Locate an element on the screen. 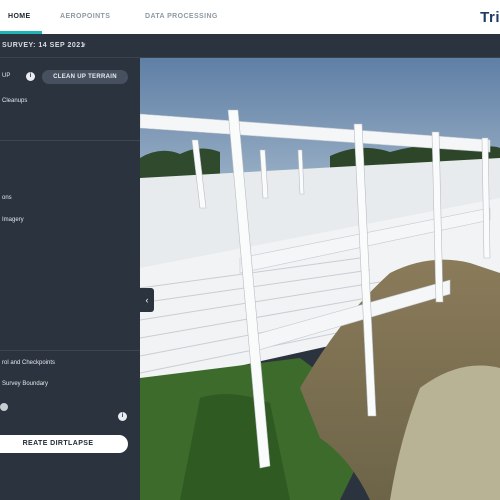  toggle-switch is located at coordinates (4, 407).